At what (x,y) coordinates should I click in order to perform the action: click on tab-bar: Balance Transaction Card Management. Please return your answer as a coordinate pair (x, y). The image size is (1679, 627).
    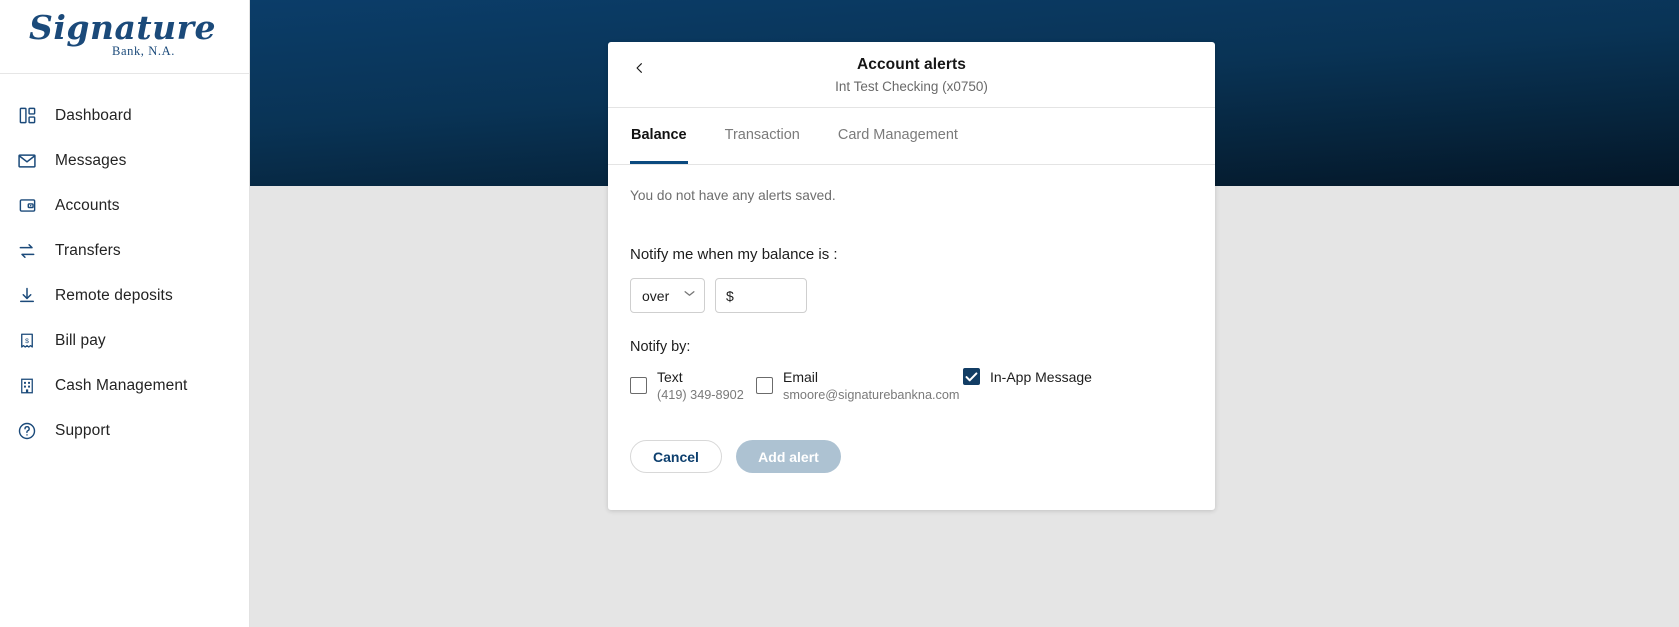
    Looking at the image, I should click on (911, 136).